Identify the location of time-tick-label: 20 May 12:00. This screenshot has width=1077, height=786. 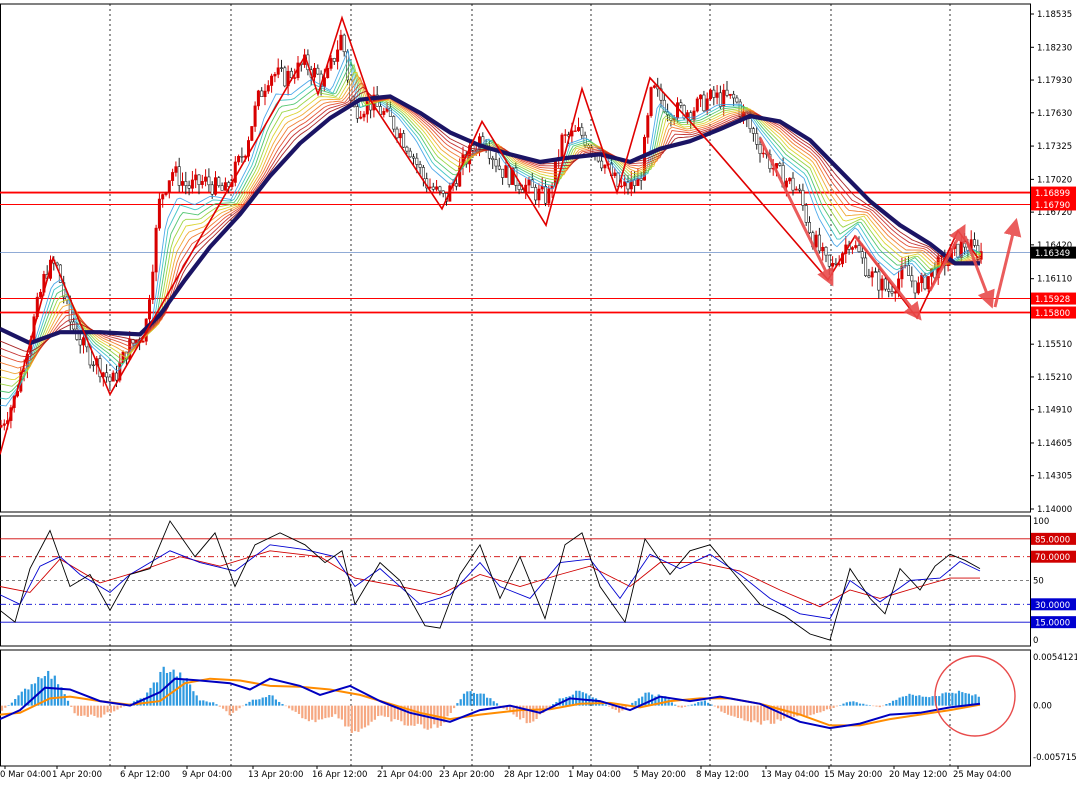
(918, 775).